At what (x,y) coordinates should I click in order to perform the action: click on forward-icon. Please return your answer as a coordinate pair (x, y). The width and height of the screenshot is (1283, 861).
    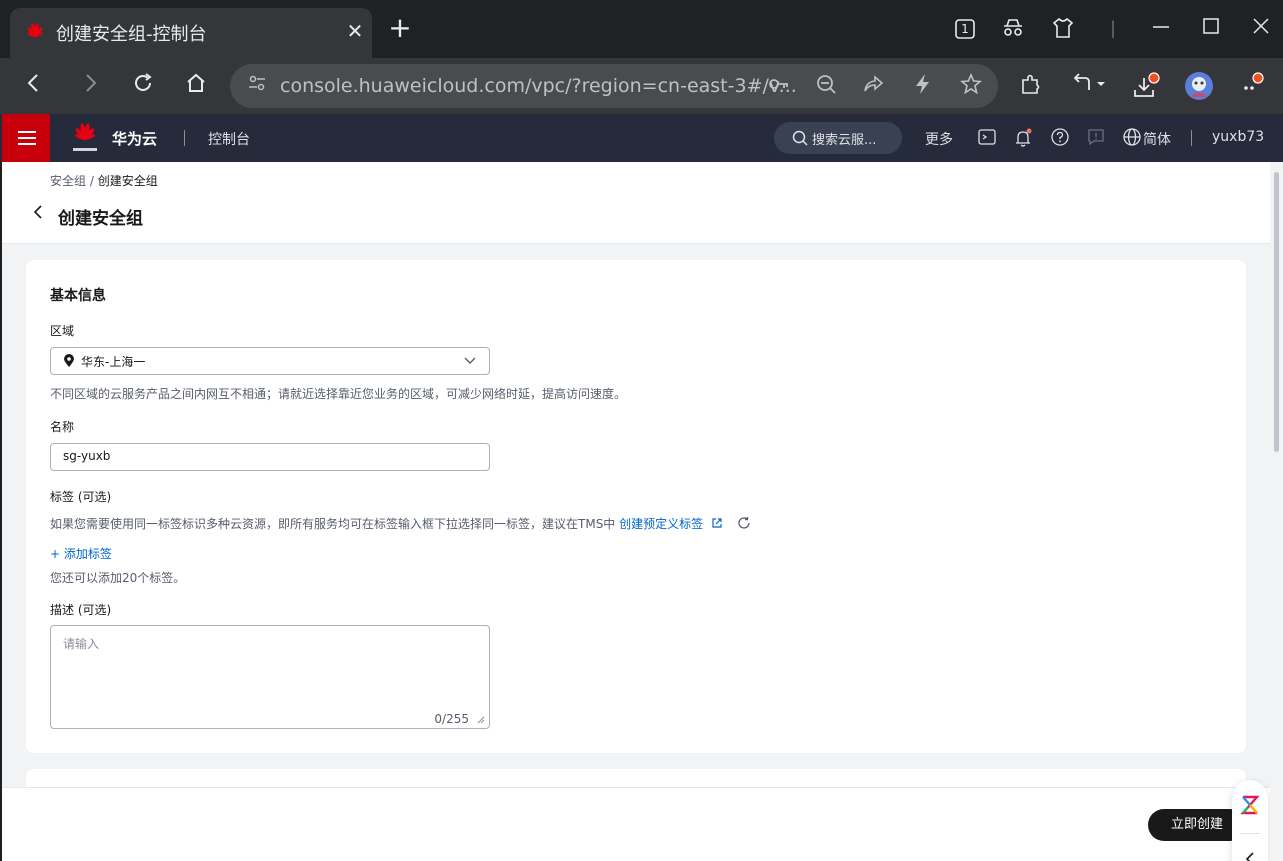
    Looking at the image, I should click on (90, 86).